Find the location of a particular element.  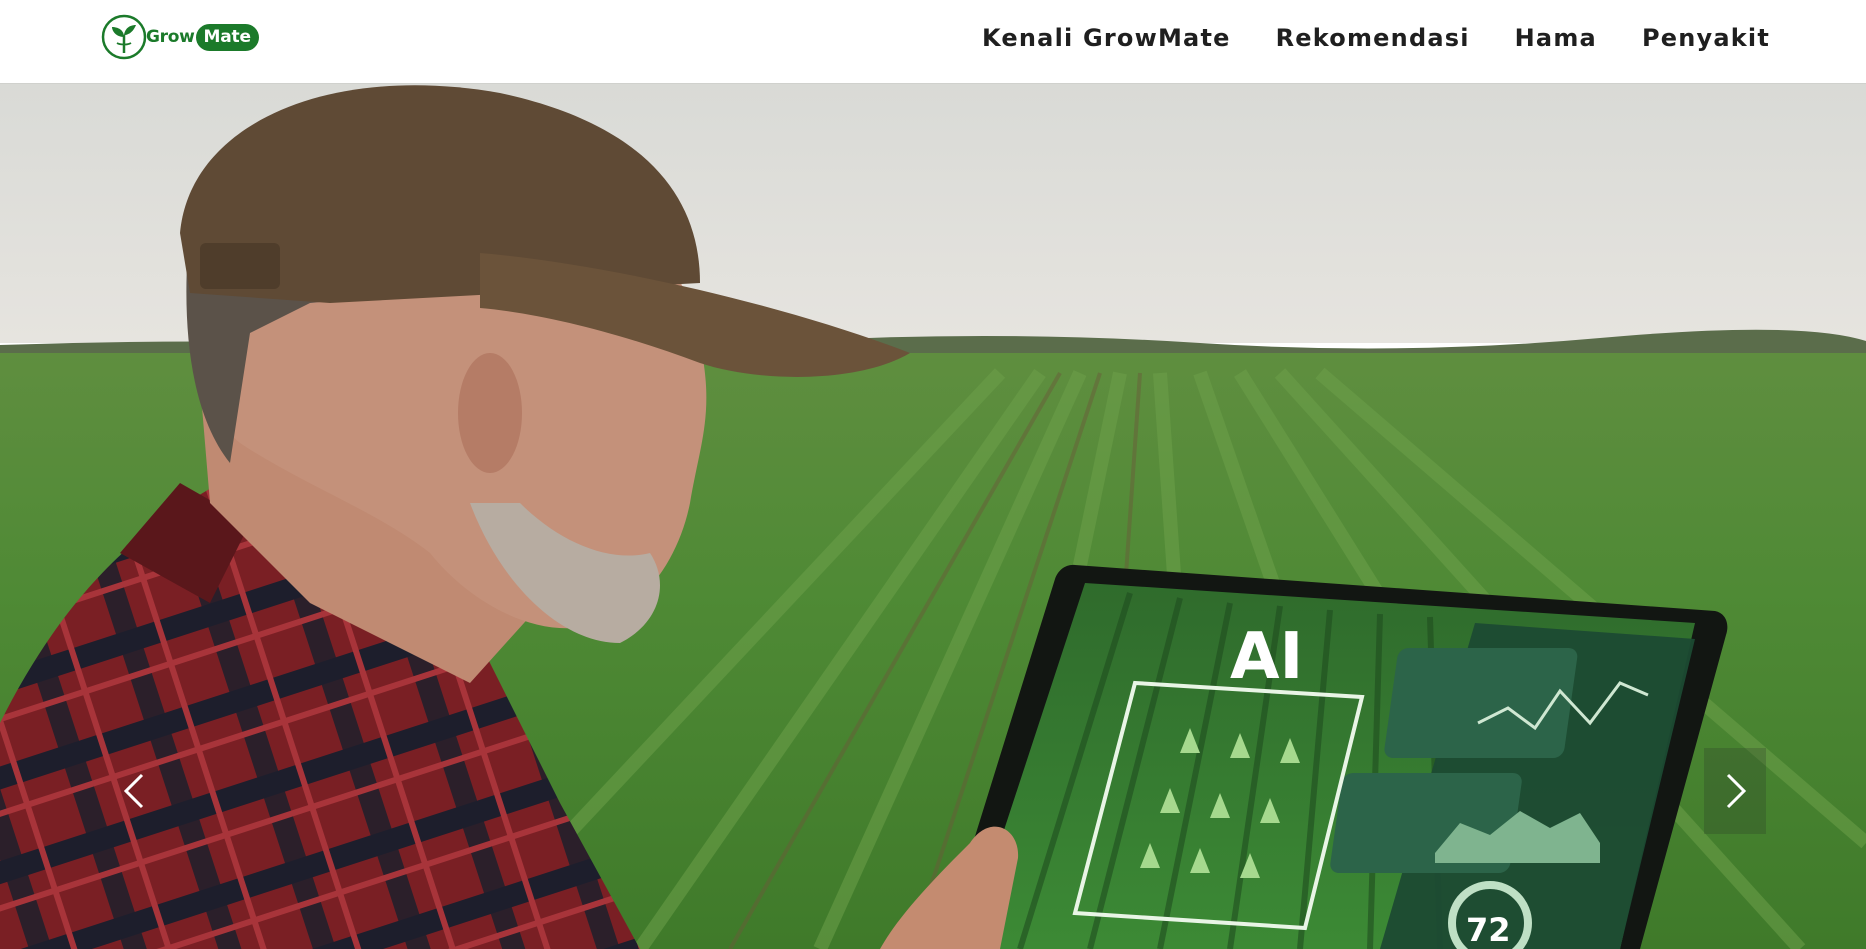

nav-link-penyakit: Penyakit is located at coordinates (1706, 38).